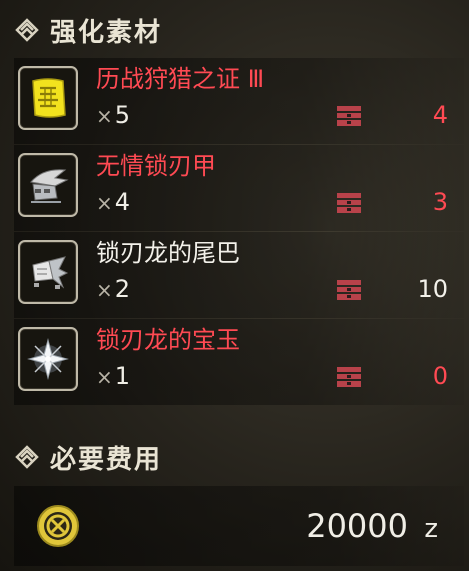  Describe the element at coordinates (180, 79) in the screenshot. I see `material-name: 历战狩猎之证 Ⅲ` at that location.